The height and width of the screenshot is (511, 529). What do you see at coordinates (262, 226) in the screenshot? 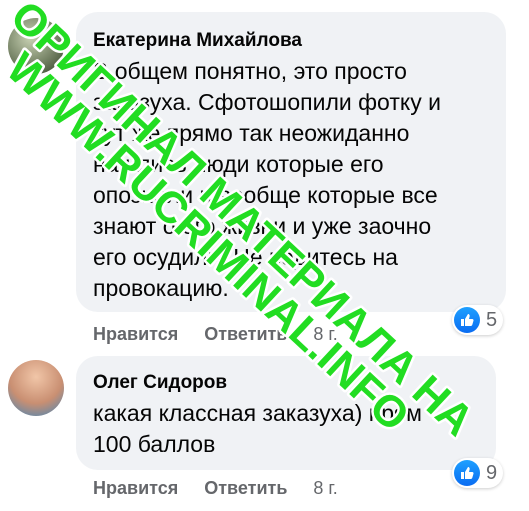
I see `comment-line: знают о его жизни и уже заочно` at bounding box center [262, 226].